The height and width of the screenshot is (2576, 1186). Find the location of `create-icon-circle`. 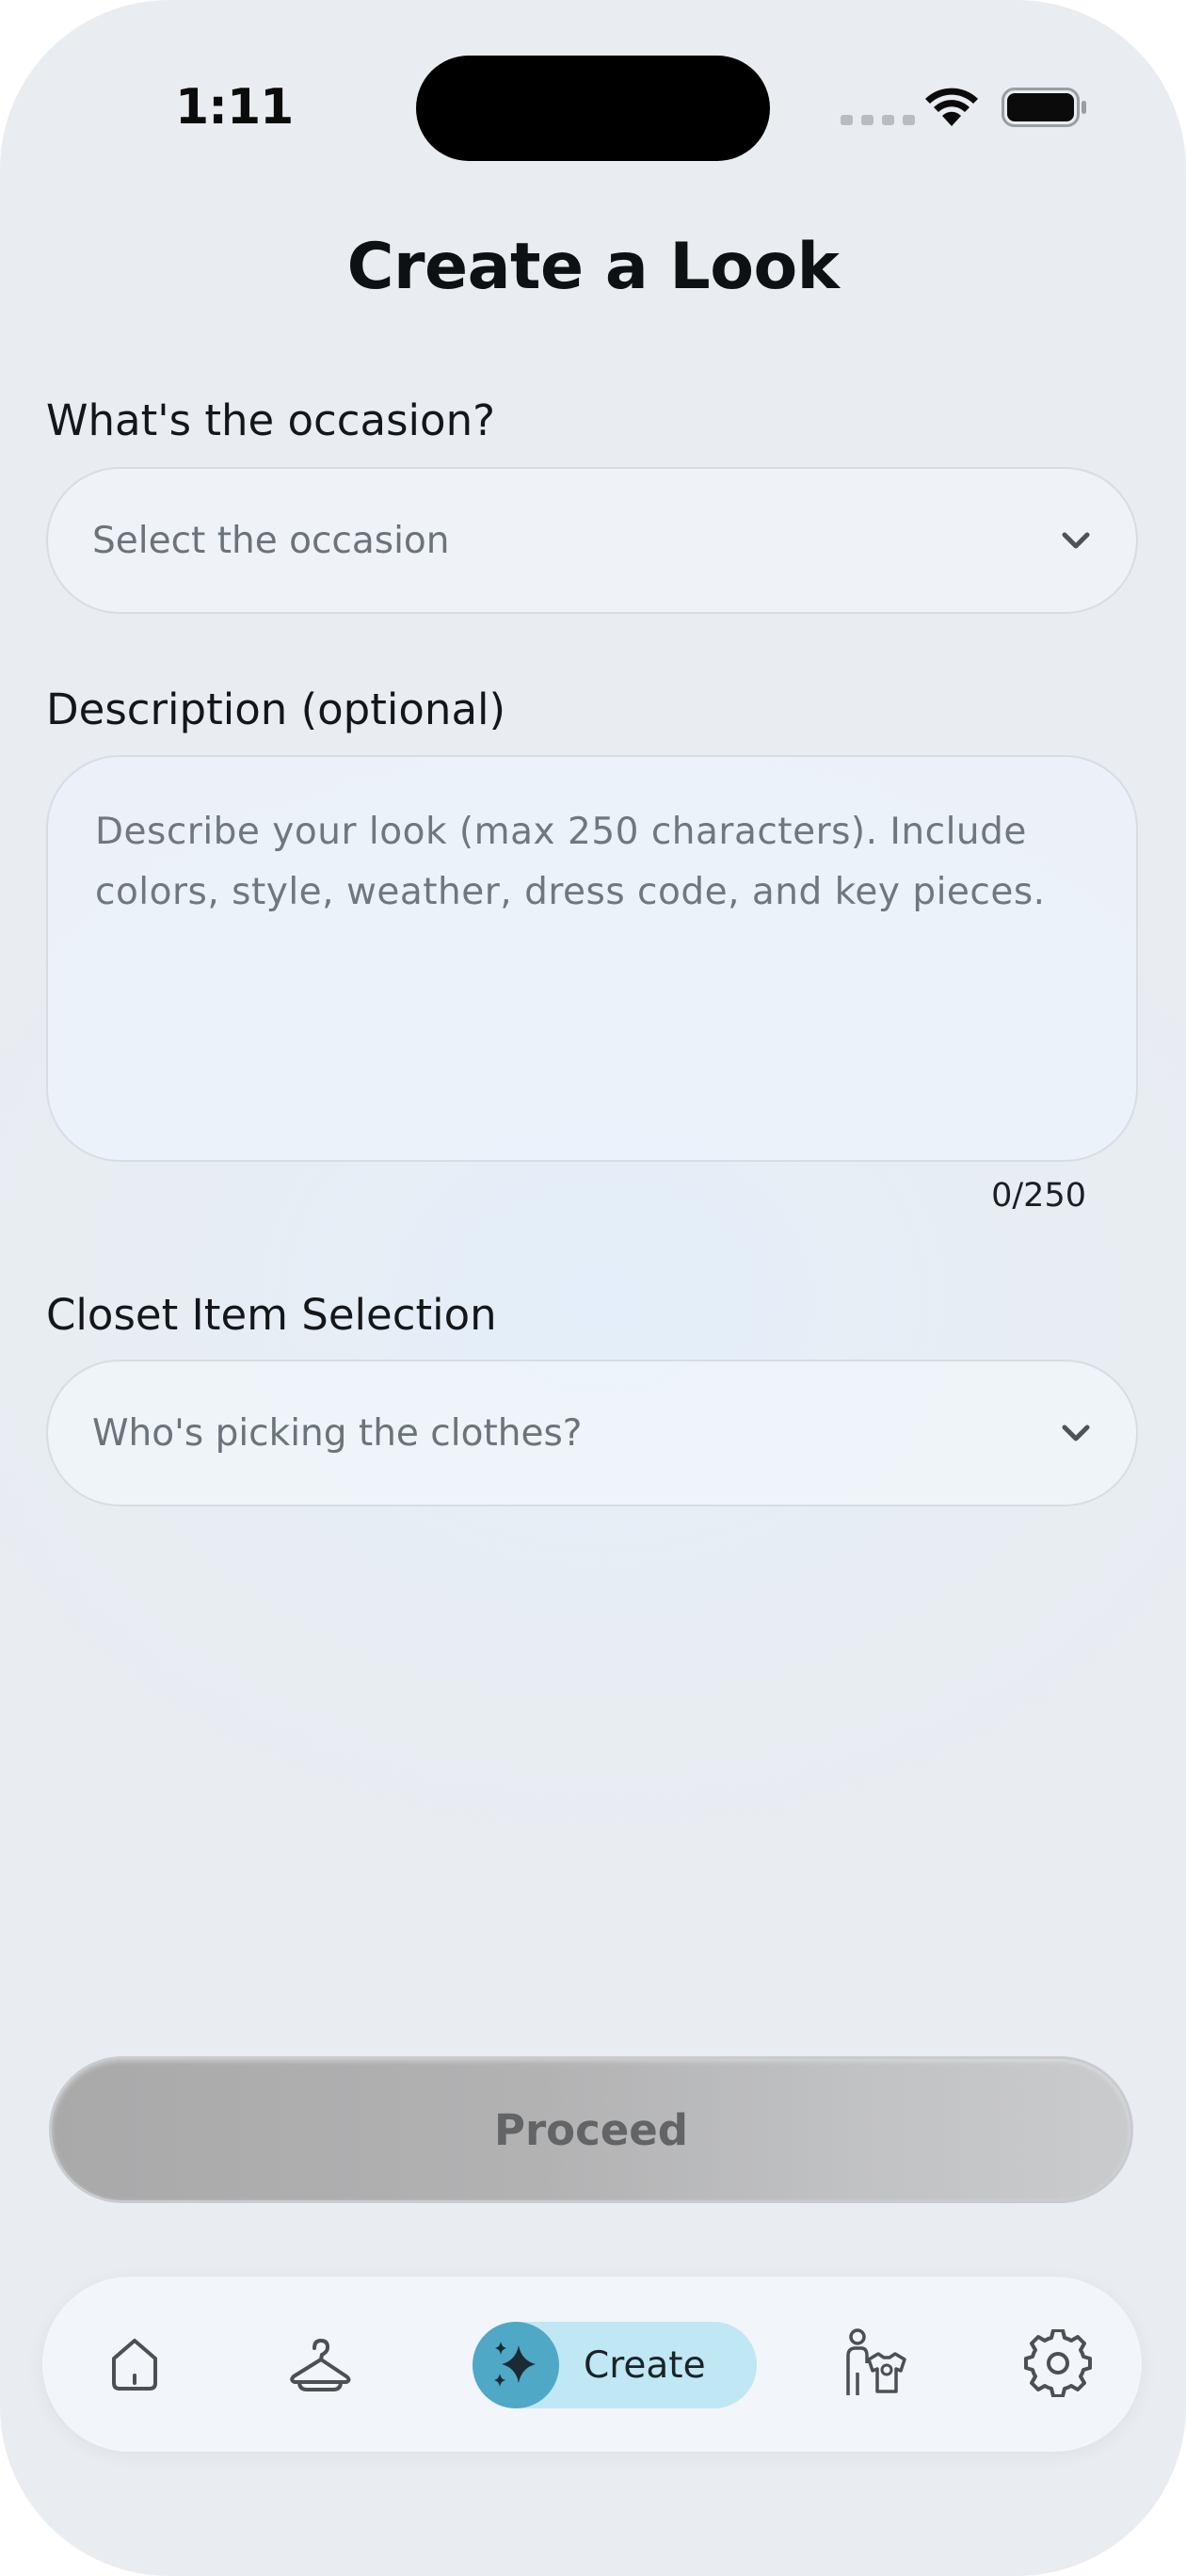

create-icon-circle is located at coordinates (516, 2365).